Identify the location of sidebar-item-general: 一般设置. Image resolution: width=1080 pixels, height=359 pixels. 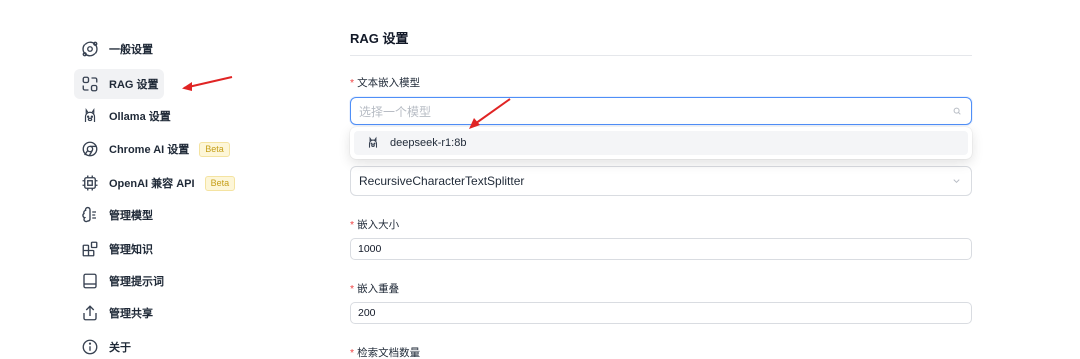
(144, 49).